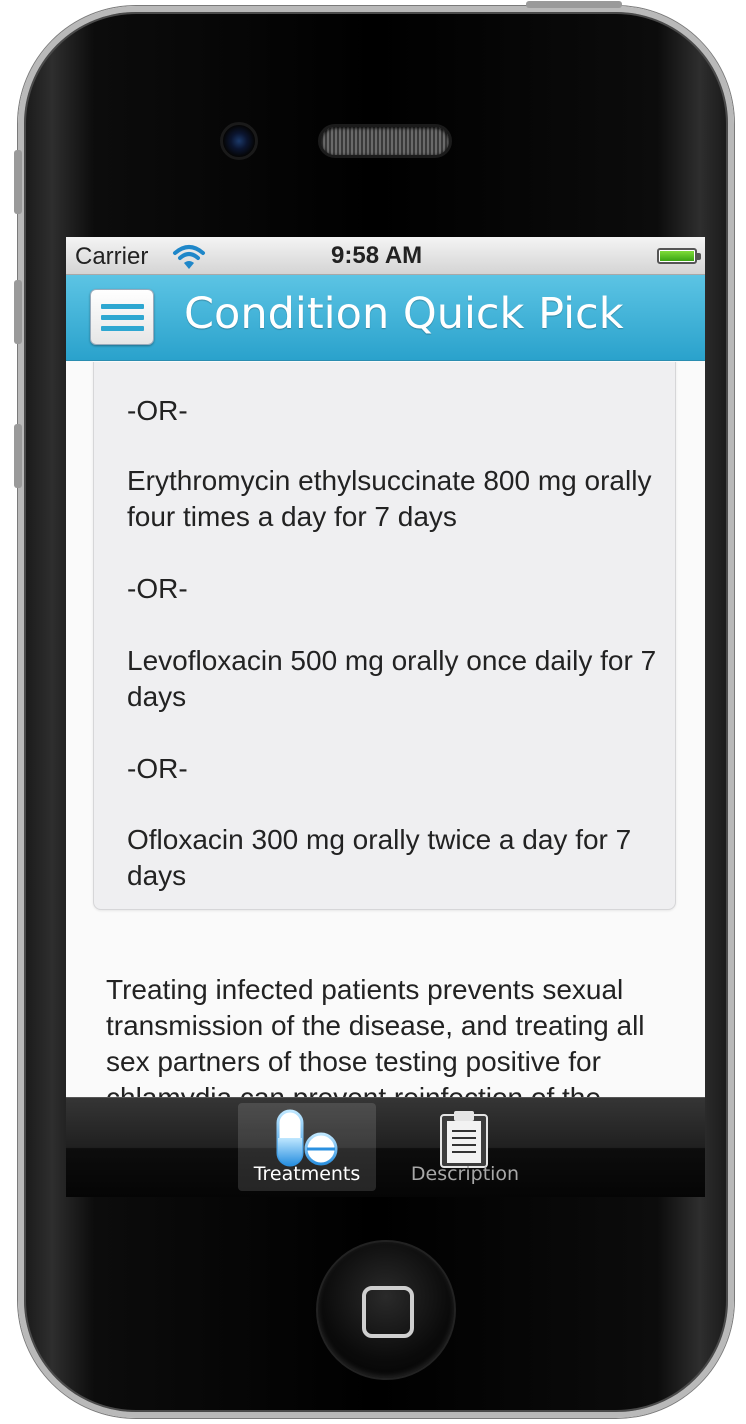 The height and width of the screenshot is (1424, 746). What do you see at coordinates (679, 256) in the screenshot?
I see `battery-icon` at bounding box center [679, 256].